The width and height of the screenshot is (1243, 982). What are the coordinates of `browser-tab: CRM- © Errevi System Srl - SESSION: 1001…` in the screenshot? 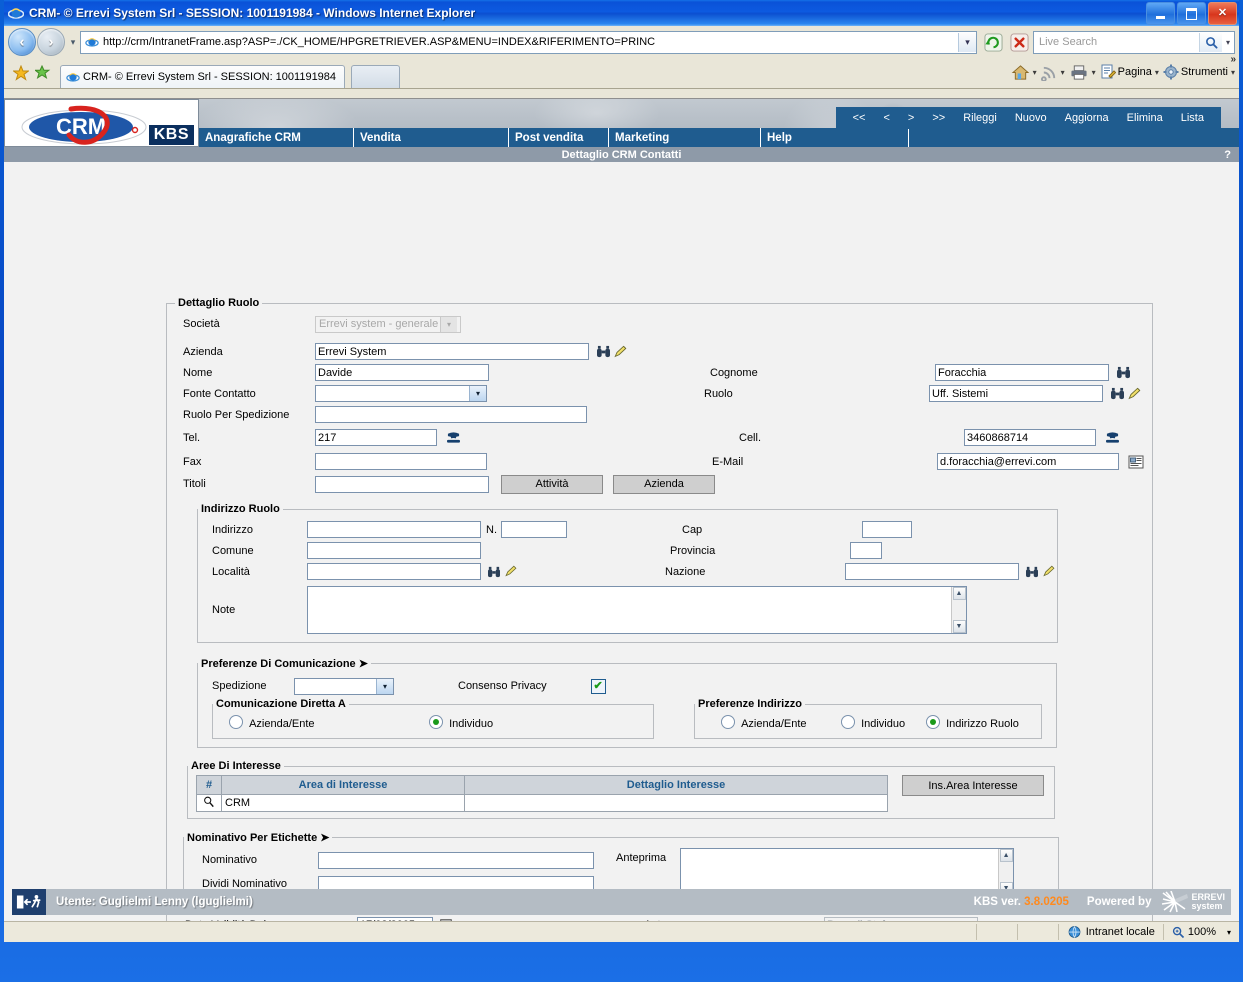 It's located at (203, 76).